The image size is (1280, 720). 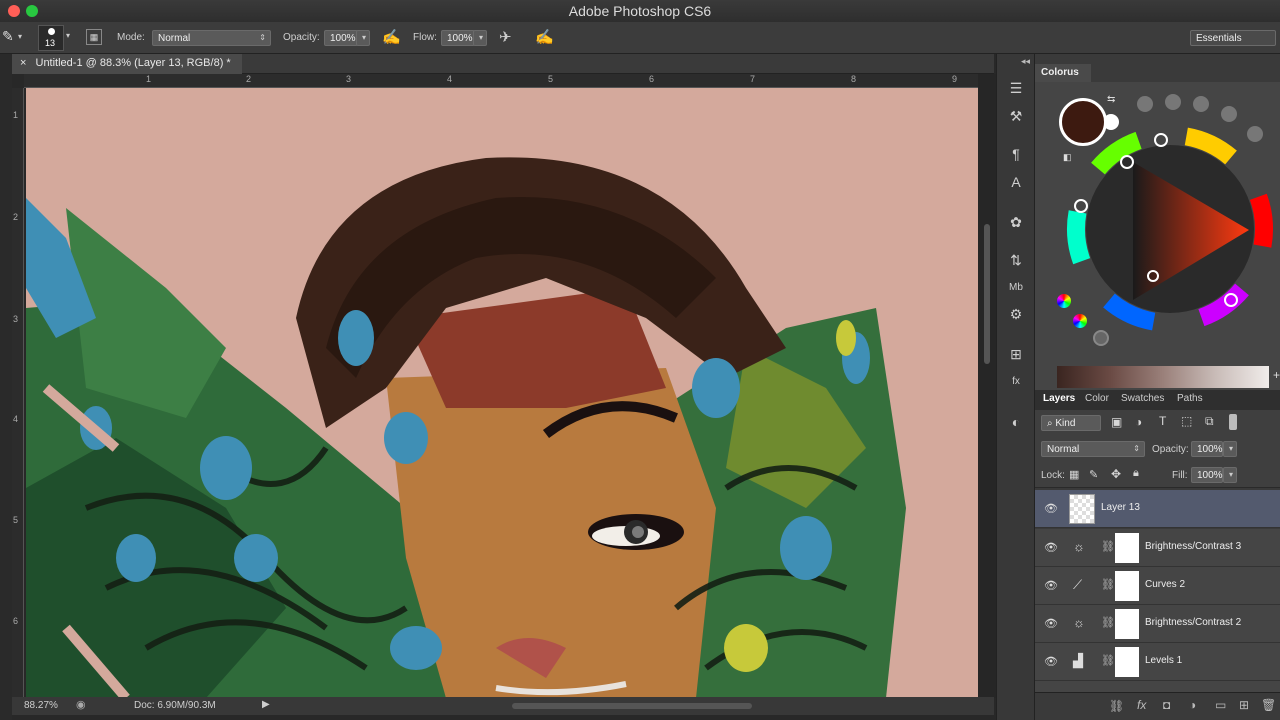 I want to click on clone-source-icon: ⚙, so click(x=1016, y=314).